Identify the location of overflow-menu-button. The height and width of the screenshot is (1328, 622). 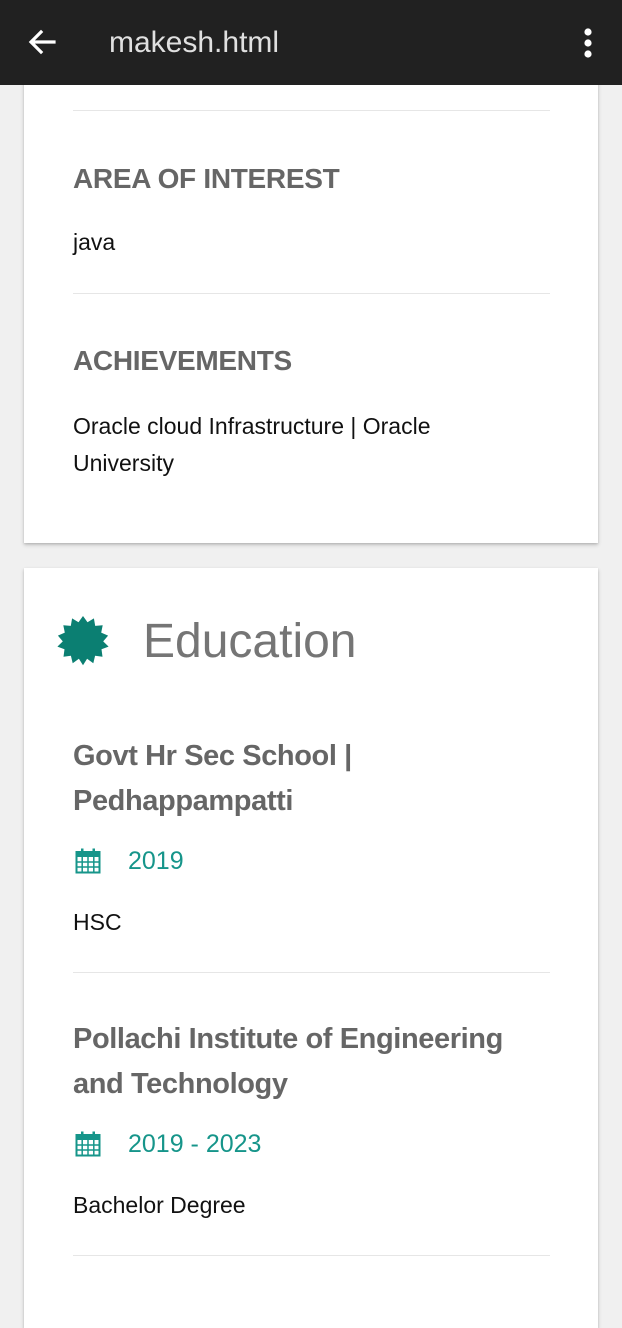
(588, 42).